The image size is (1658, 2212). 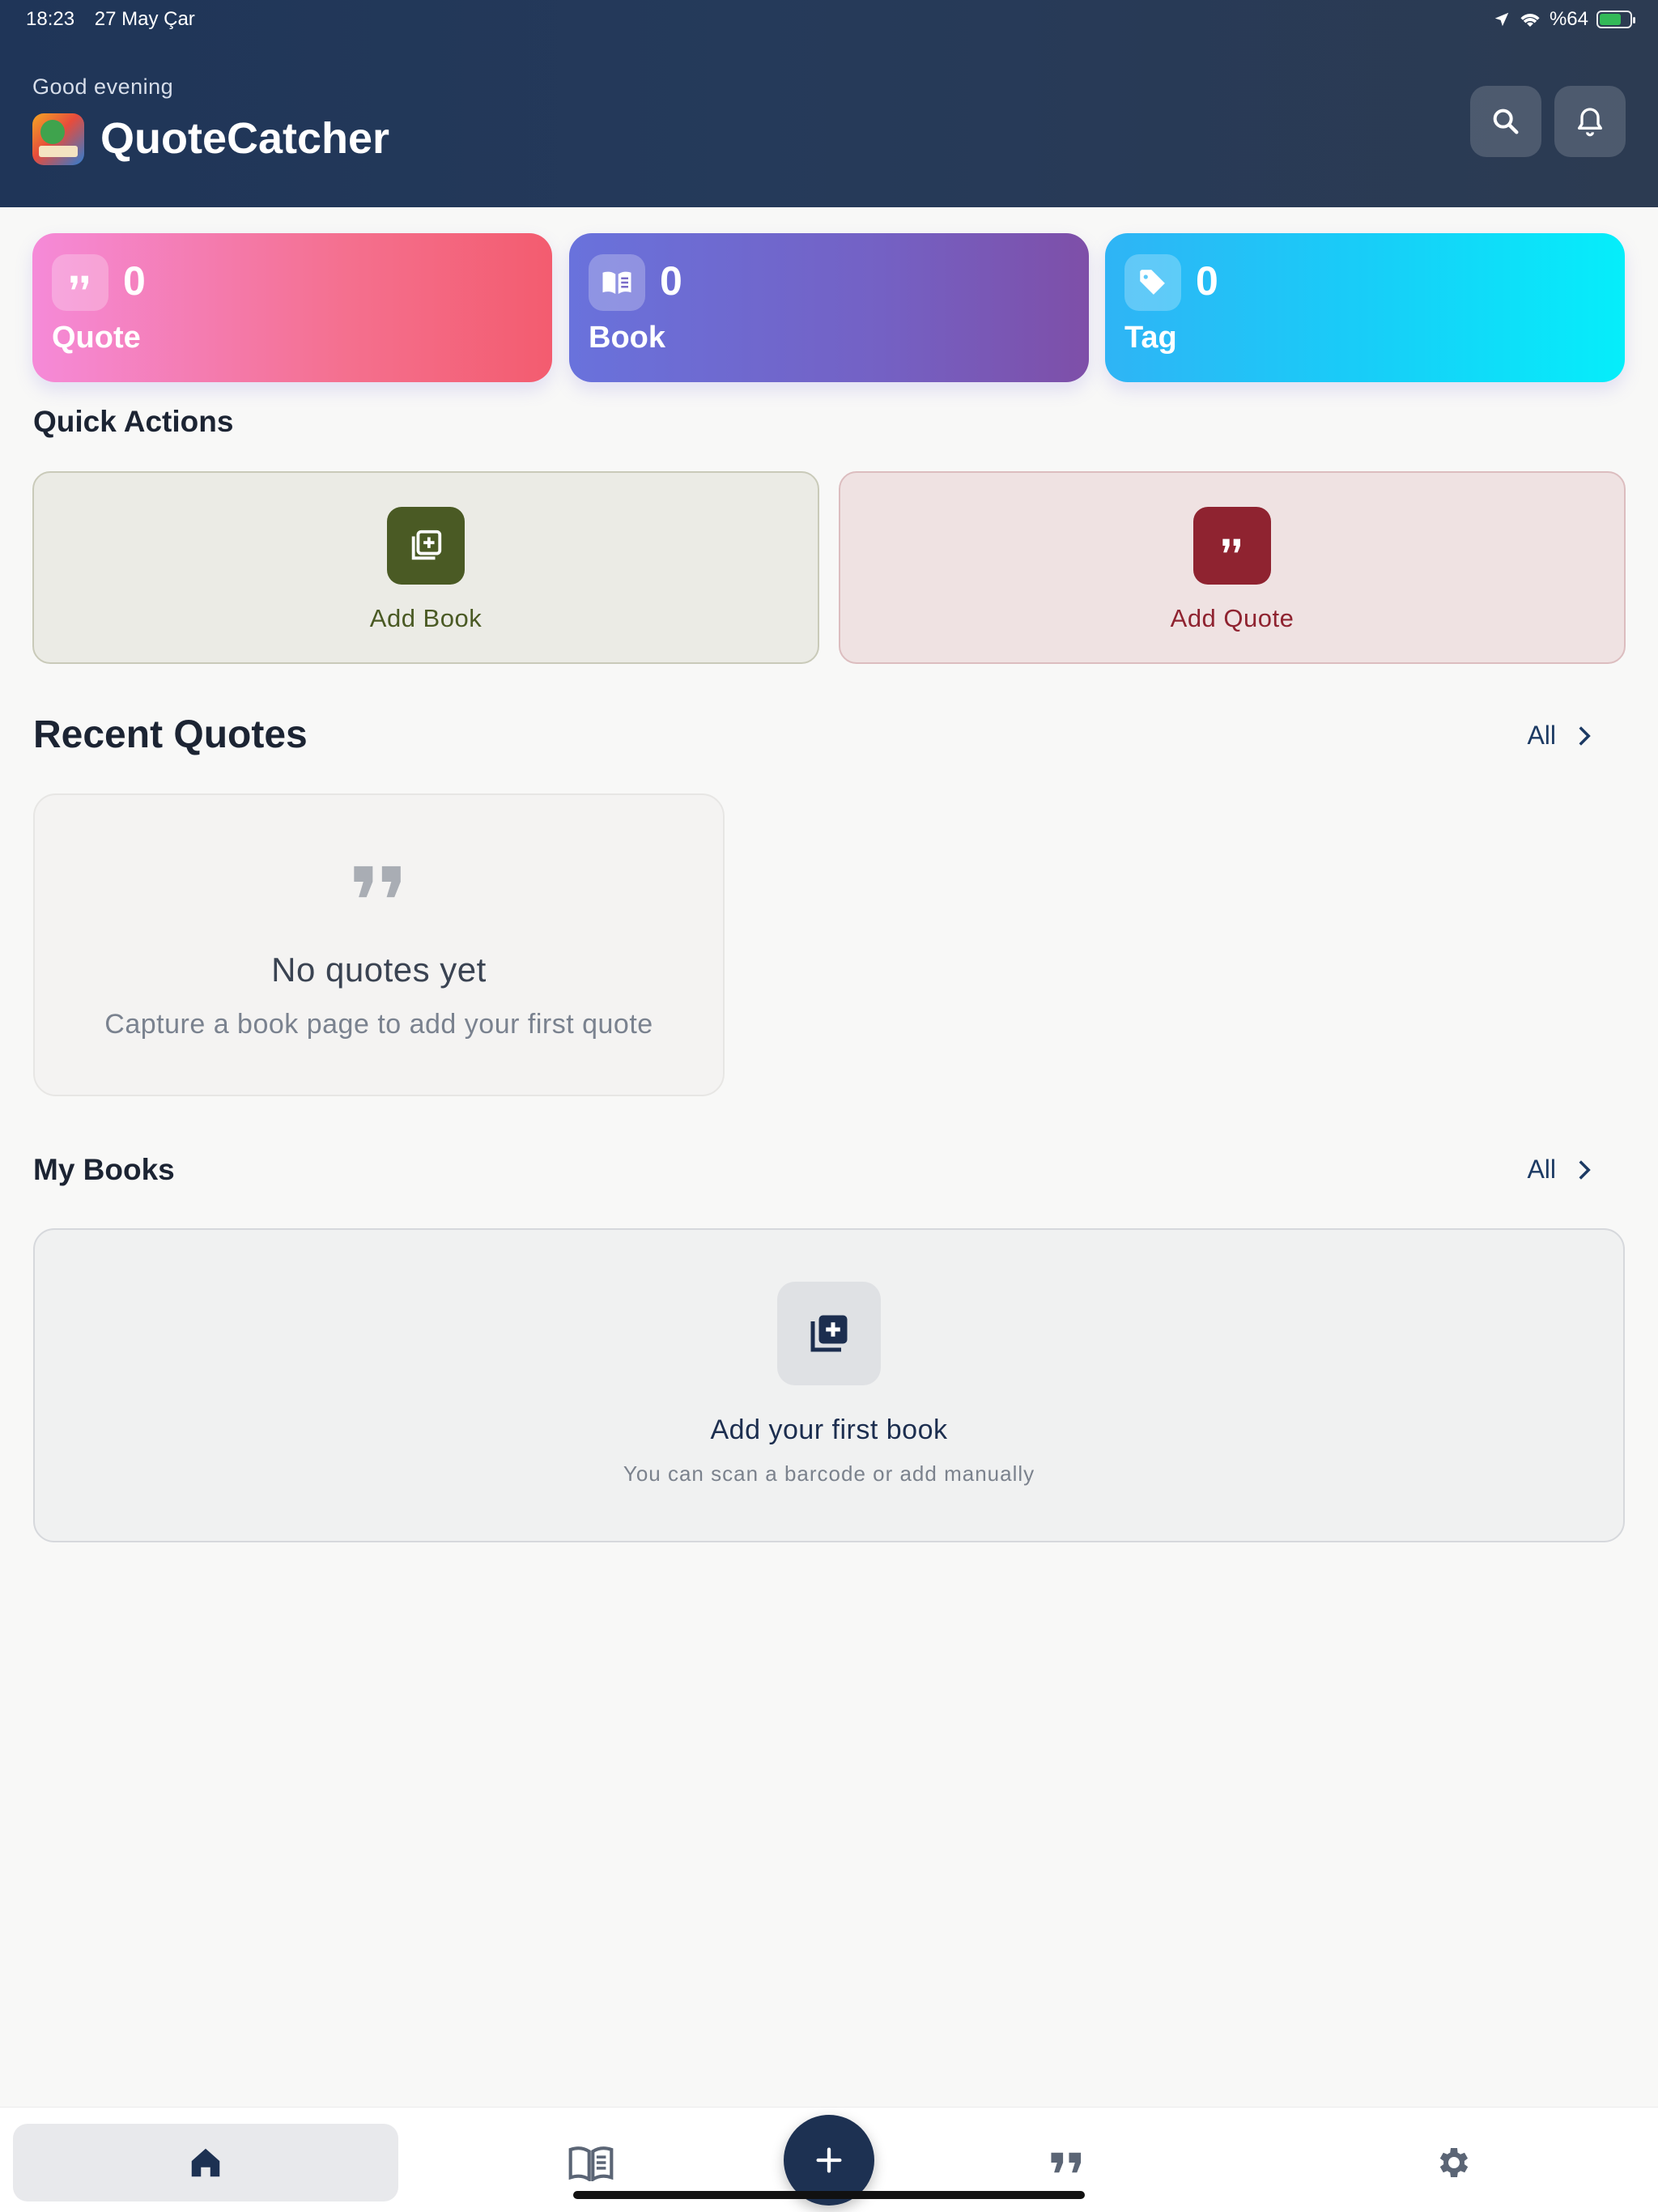 I want to click on greeting-text: Good evening, so click(x=103, y=87).